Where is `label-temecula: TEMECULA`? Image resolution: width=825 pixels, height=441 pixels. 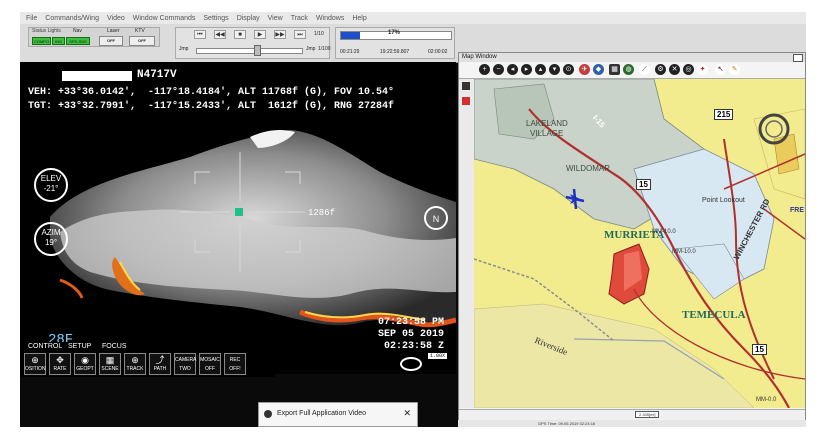
label-temecula: TEMECULA is located at coordinates (714, 315).